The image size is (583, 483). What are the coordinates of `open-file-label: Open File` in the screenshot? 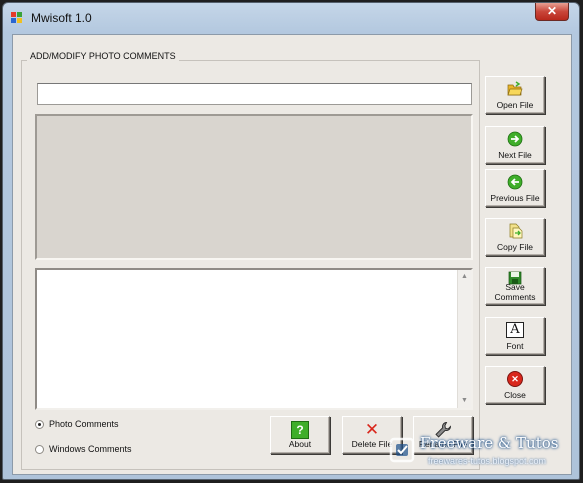 It's located at (515, 105).